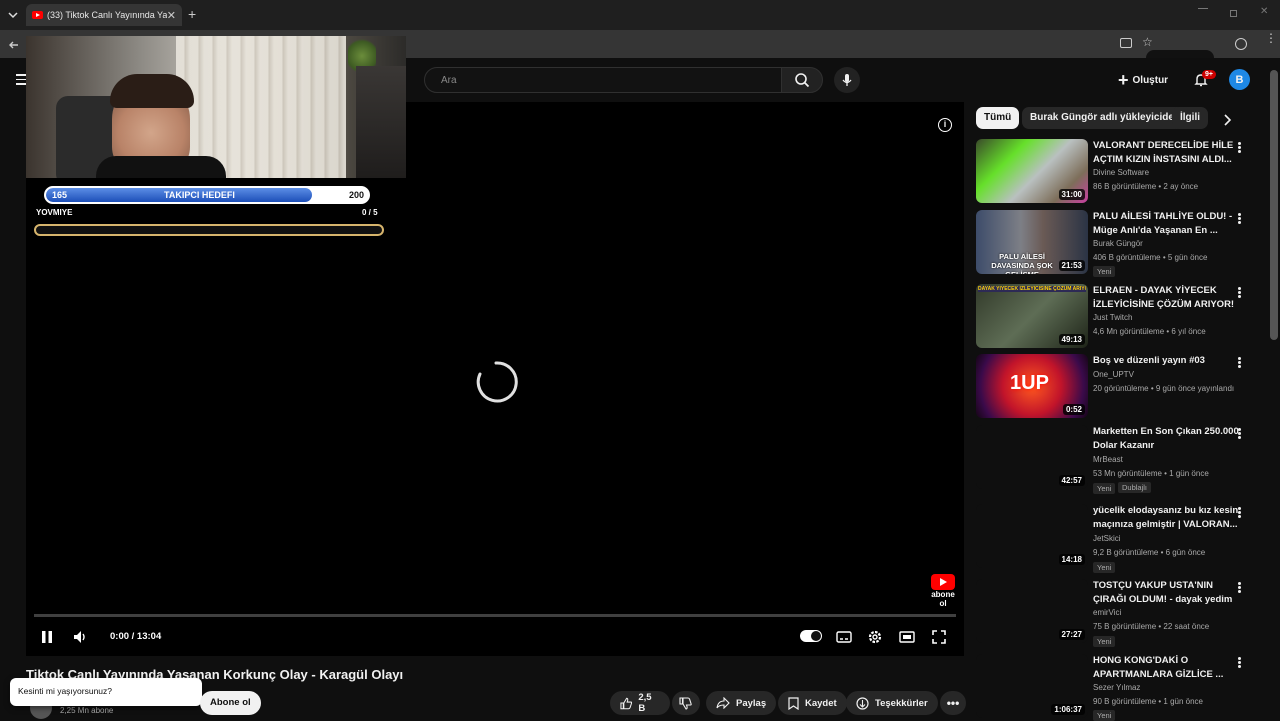 This screenshot has height=721, width=1280. I want to click on video-thumbnail: 14:18, so click(1032, 536).